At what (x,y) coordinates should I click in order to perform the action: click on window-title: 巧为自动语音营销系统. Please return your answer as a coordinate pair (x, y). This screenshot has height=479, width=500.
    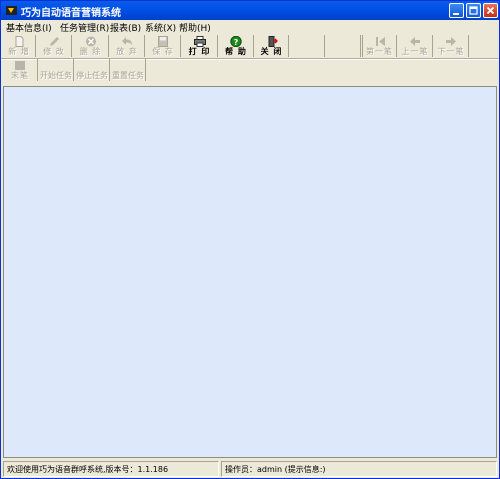
    Looking at the image, I should click on (71, 13).